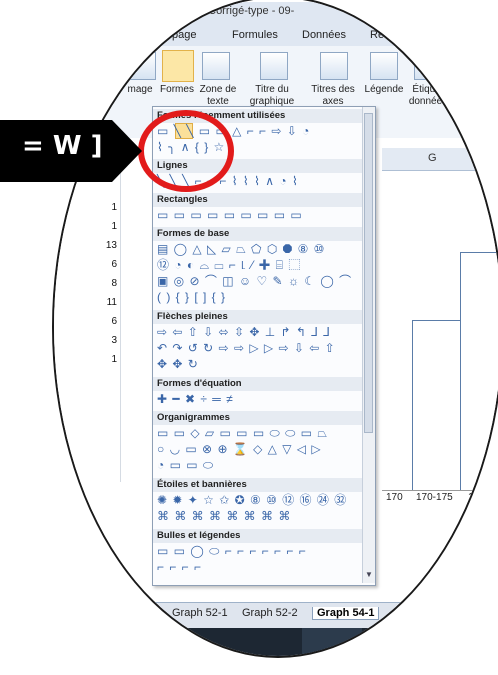  What do you see at coordinates (237, 11) in the screenshot?
I see `window-title: t 22 - Corrigé-type - 09-` at bounding box center [237, 11].